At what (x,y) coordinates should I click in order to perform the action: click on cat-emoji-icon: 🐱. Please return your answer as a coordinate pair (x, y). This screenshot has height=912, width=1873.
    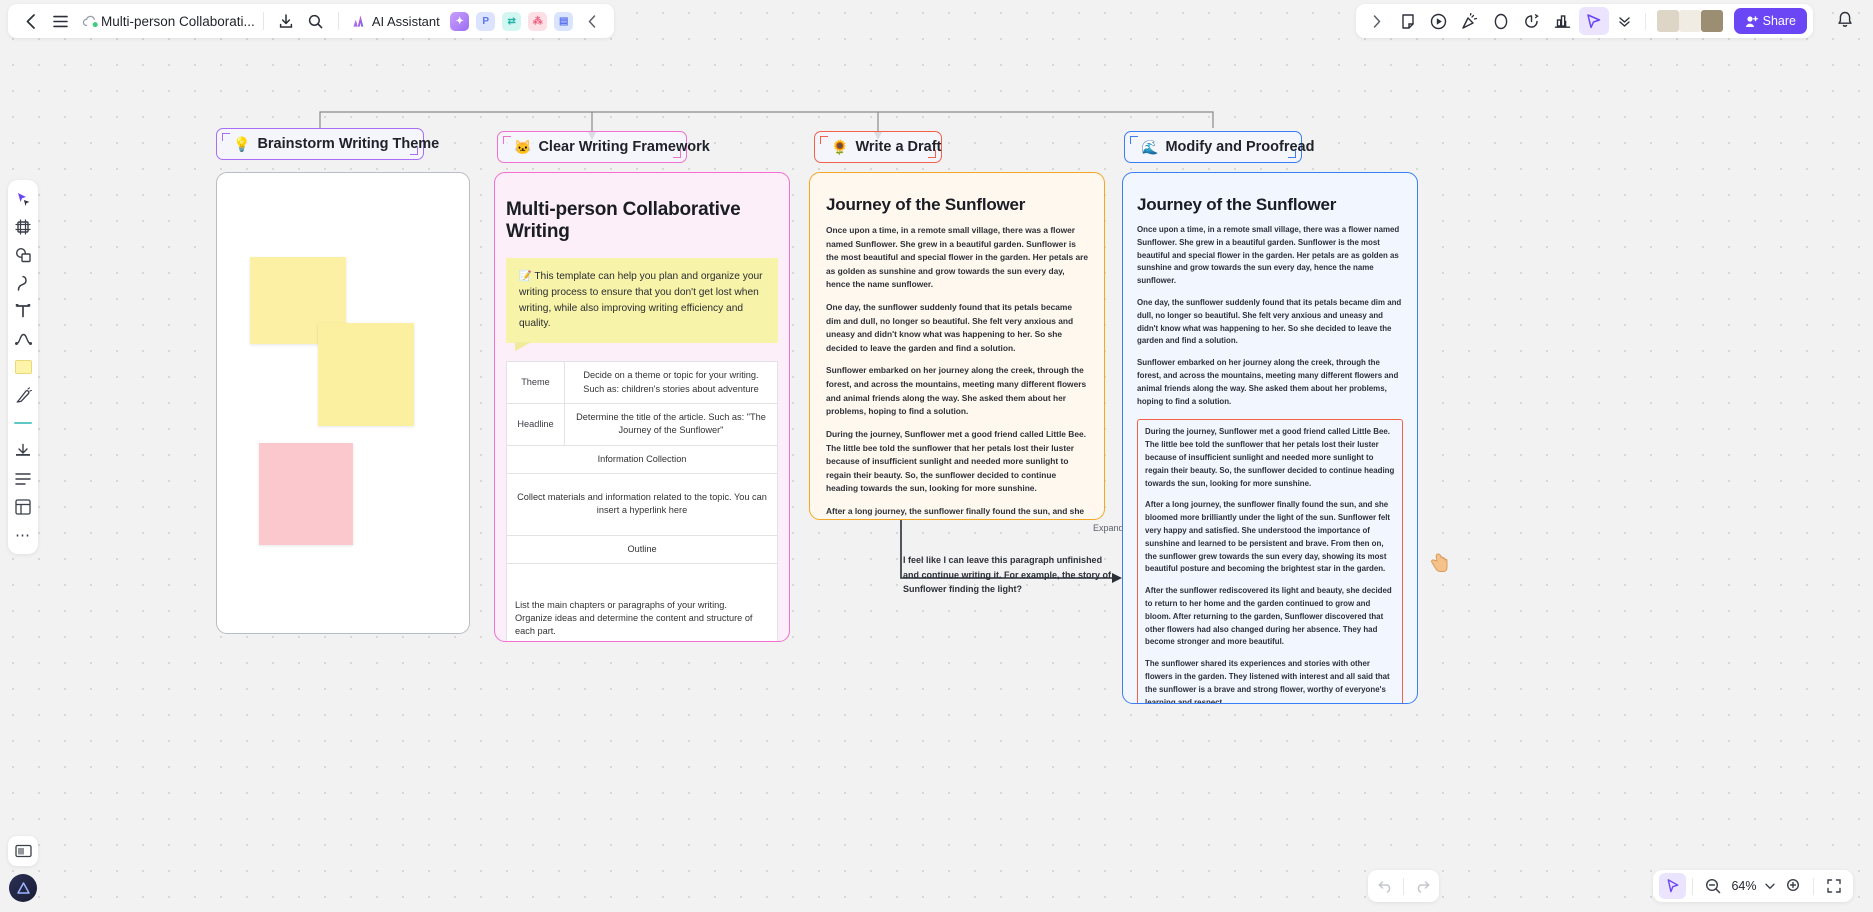
    Looking at the image, I should click on (523, 146).